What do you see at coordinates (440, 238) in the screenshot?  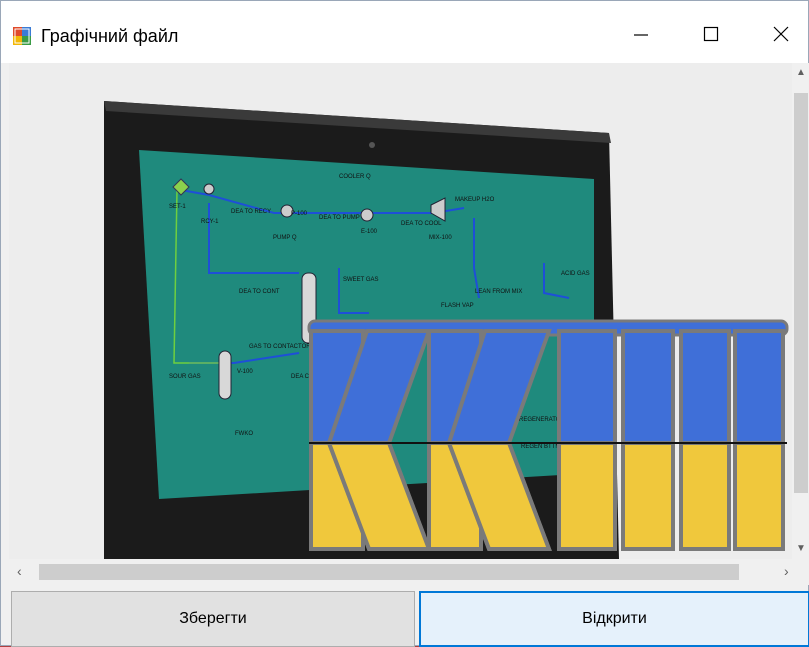 I see `label-mix100: MIX-100` at bounding box center [440, 238].